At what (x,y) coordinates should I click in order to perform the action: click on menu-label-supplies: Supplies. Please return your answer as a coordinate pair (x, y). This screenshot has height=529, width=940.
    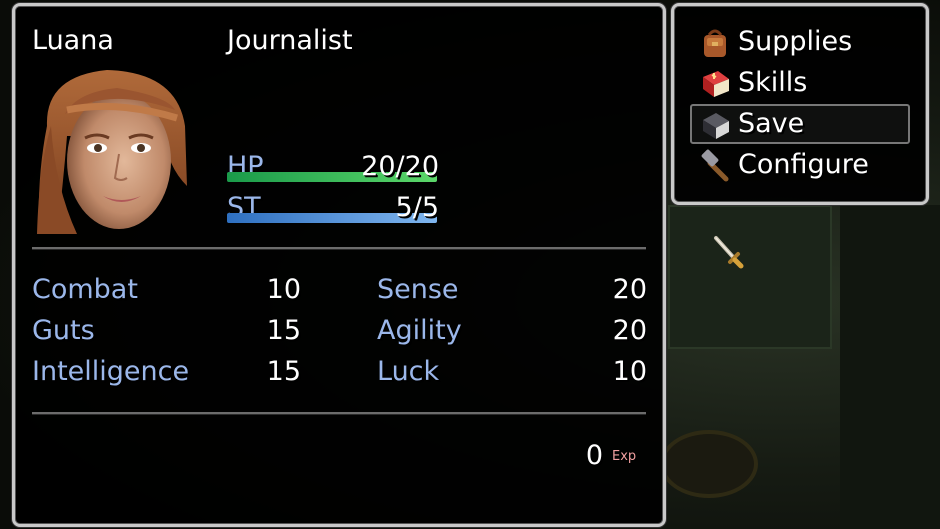
    Looking at the image, I should click on (795, 41).